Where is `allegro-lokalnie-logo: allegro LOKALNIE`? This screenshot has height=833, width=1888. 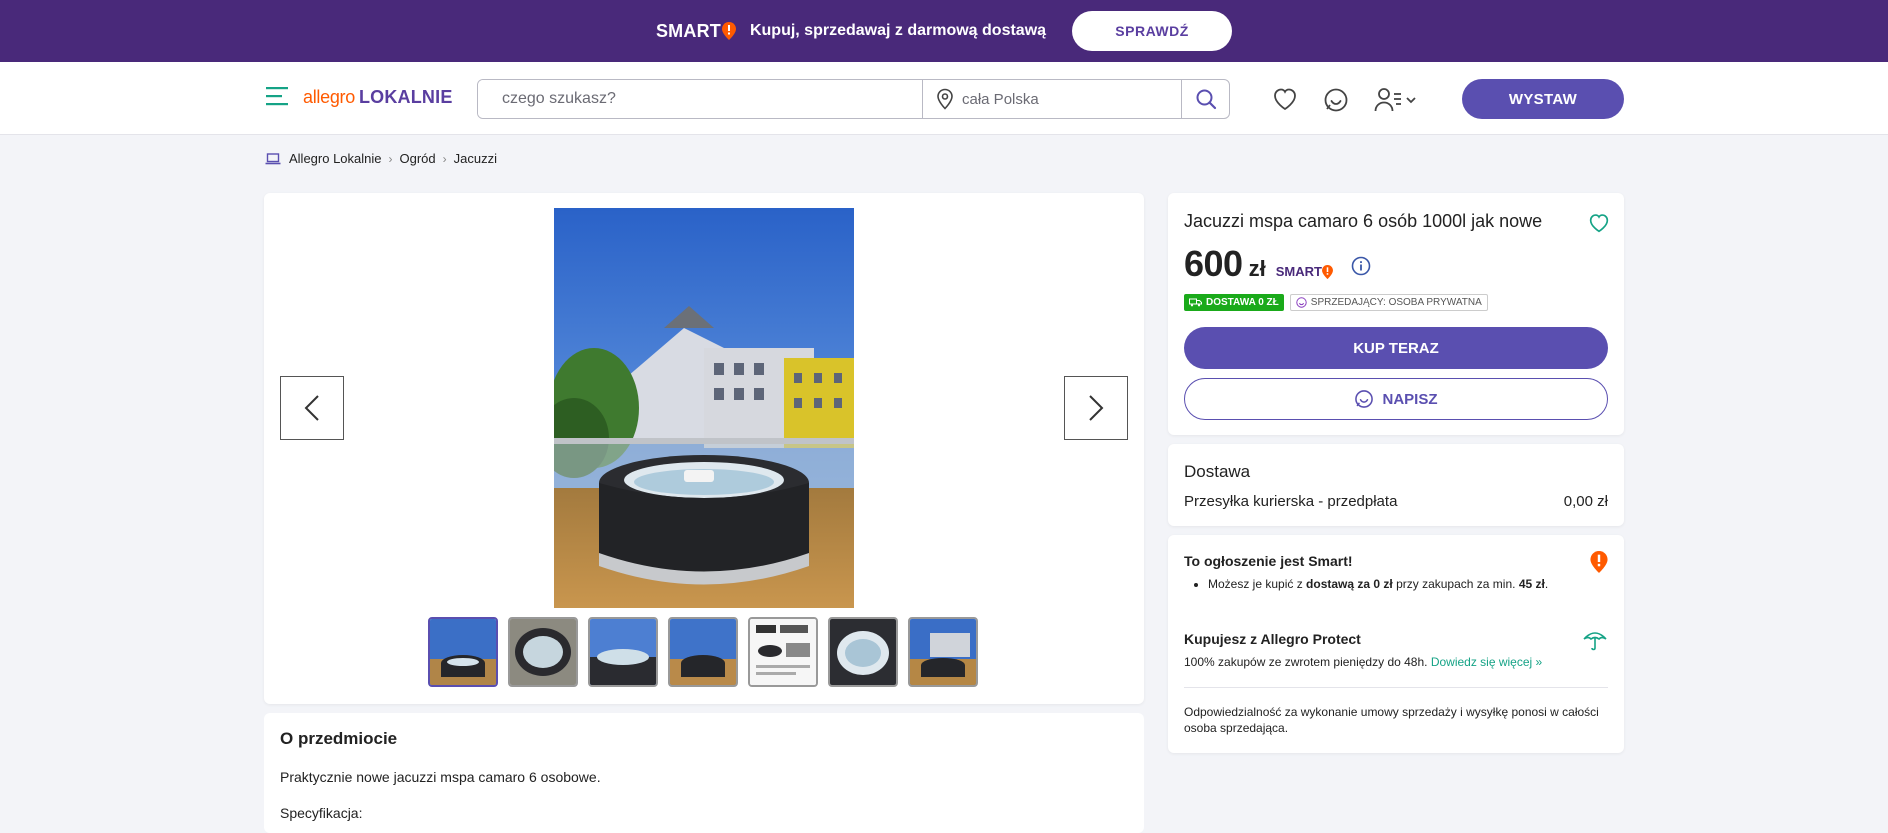
allegro-lokalnie-logo: allegro LOKALNIE is located at coordinates (378, 97).